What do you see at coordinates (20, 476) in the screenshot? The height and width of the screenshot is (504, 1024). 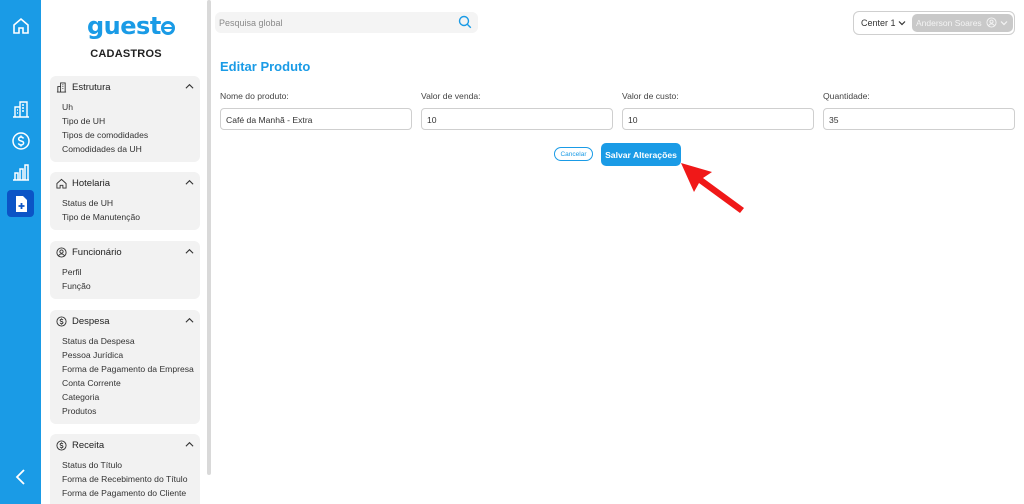 I see `chevron-left-icon` at bounding box center [20, 476].